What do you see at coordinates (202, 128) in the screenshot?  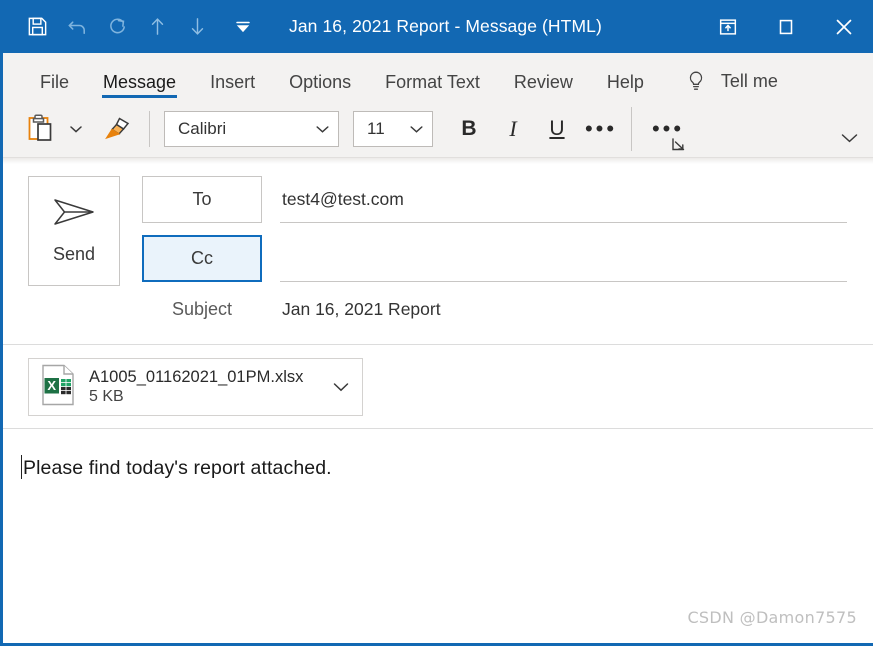 I see `font-family-value: Calibri` at bounding box center [202, 128].